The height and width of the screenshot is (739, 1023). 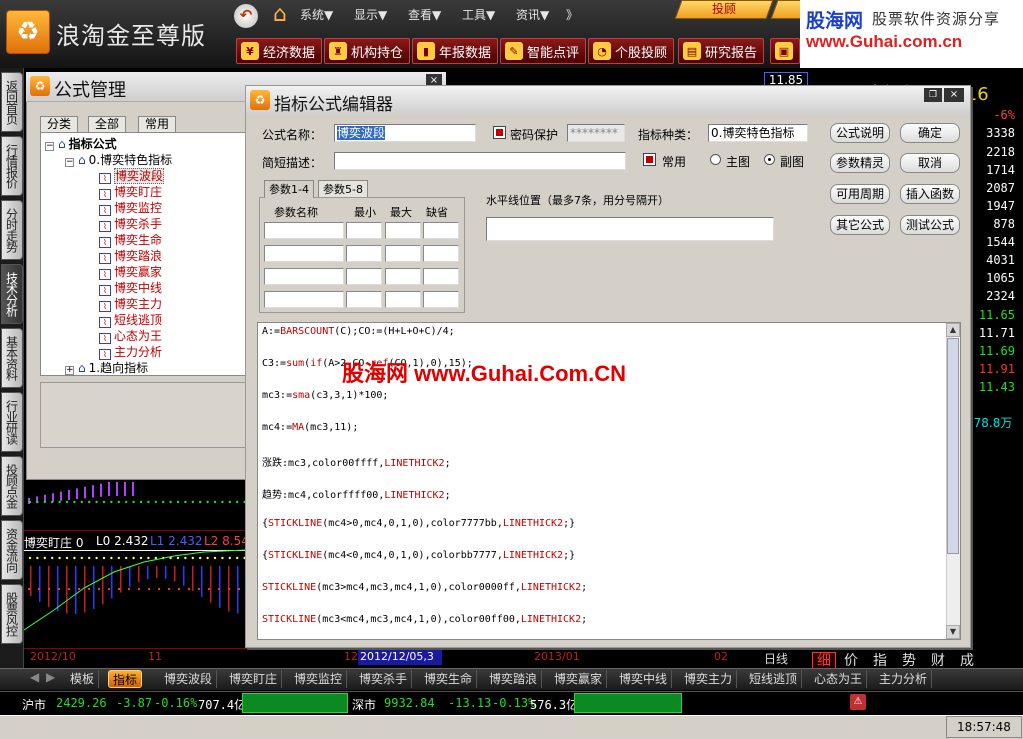 What do you see at coordinates (83, 679) in the screenshot?
I see `template-tab: 模板` at bounding box center [83, 679].